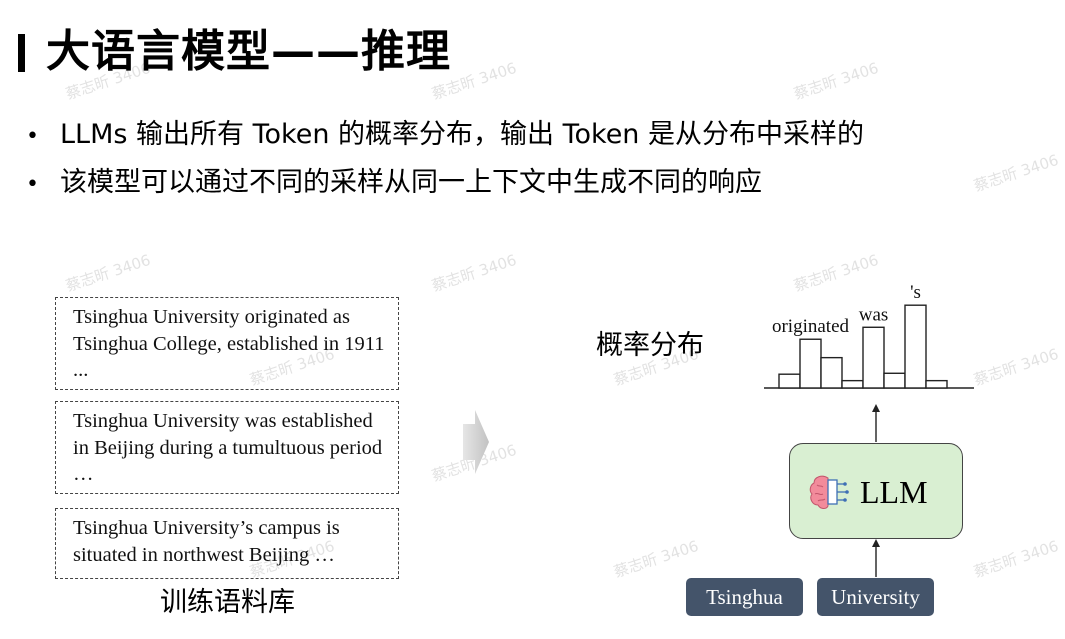  Describe the element at coordinates (227, 602) in the screenshot. I see `corpus-label: 训练语料库` at that location.